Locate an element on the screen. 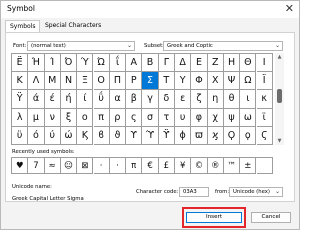 The image size is (320, 240). symbol-cell: Ξ is located at coordinates (85, 81).